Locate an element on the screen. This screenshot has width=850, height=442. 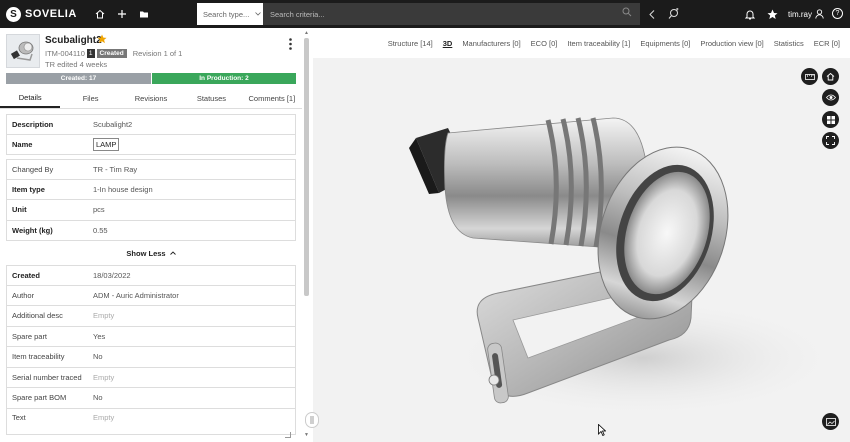
property-label: Additional desc is located at coordinates (37, 316).